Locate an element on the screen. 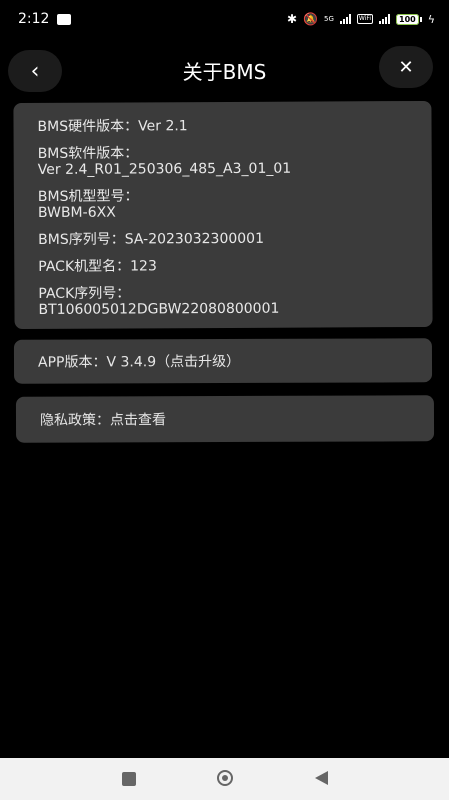 This screenshot has height=800, width=449. sw-version-label: BMS软件版本： is located at coordinates (88, 153).